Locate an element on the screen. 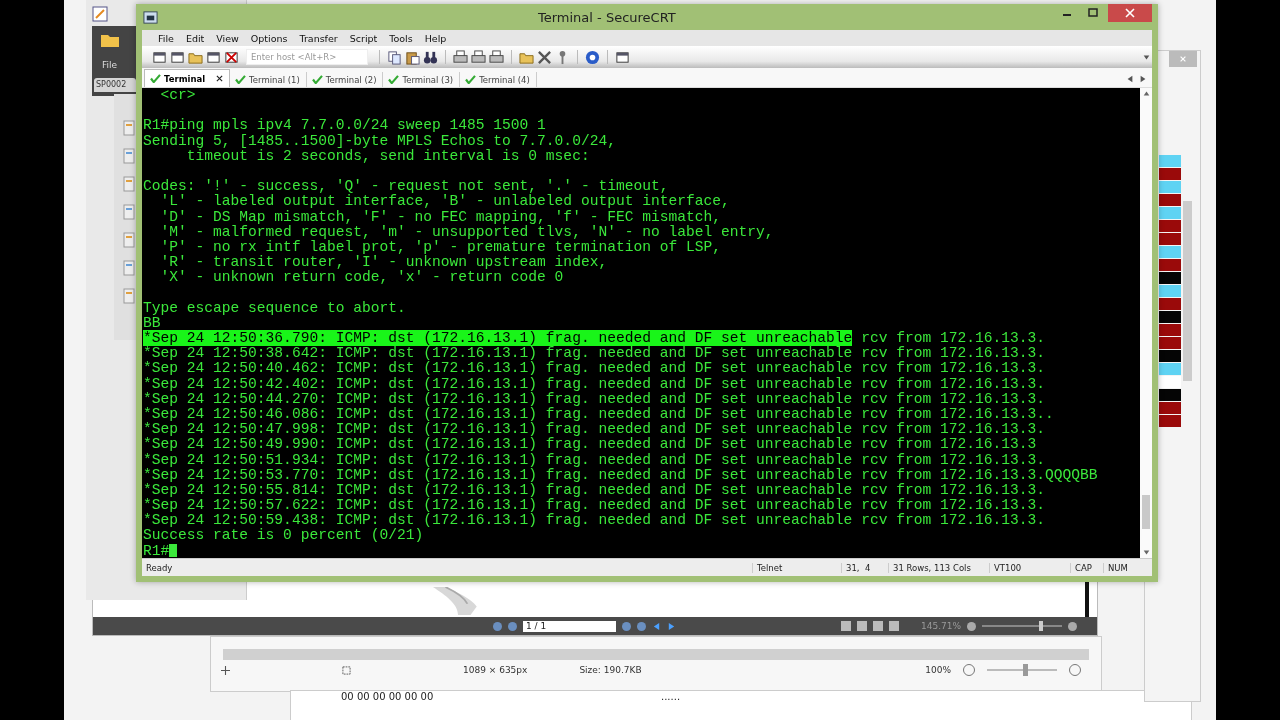 This screenshot has height=720, width=1280. menu-item: Script is located at coordinates (363, 38).